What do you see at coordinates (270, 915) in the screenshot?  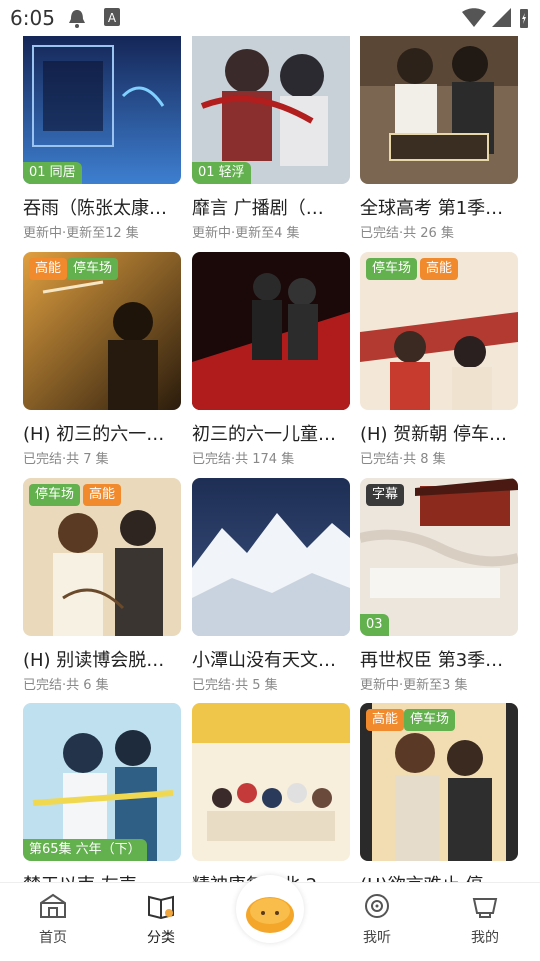 I see `bun-mascot-icon` at bounding box center [270, 915].